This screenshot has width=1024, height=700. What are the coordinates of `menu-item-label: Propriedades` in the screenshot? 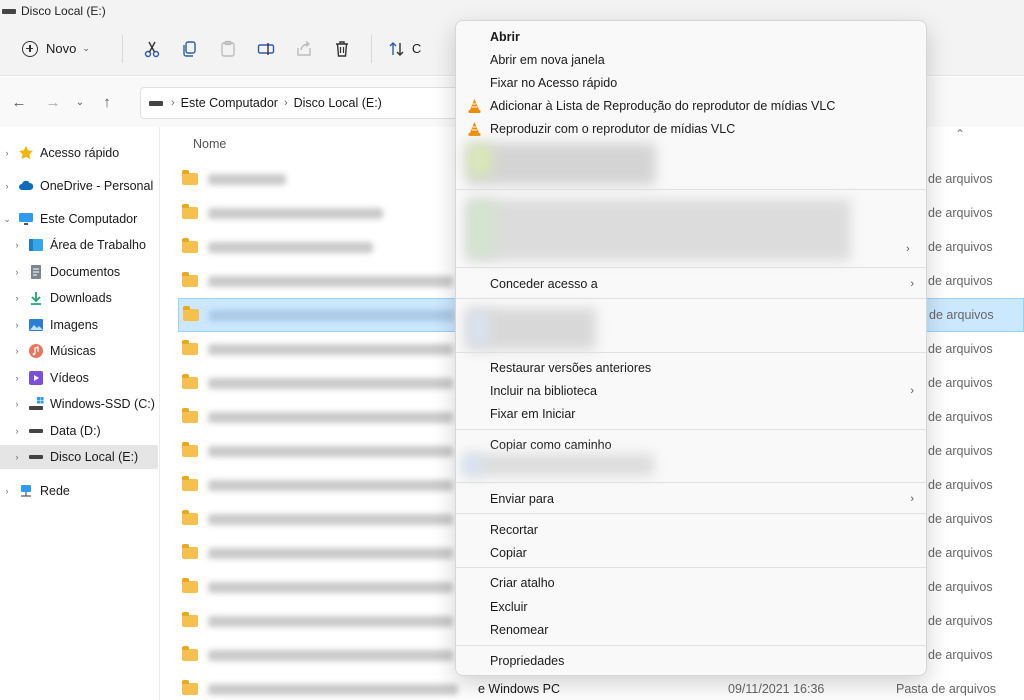 It's located at (527, 660).